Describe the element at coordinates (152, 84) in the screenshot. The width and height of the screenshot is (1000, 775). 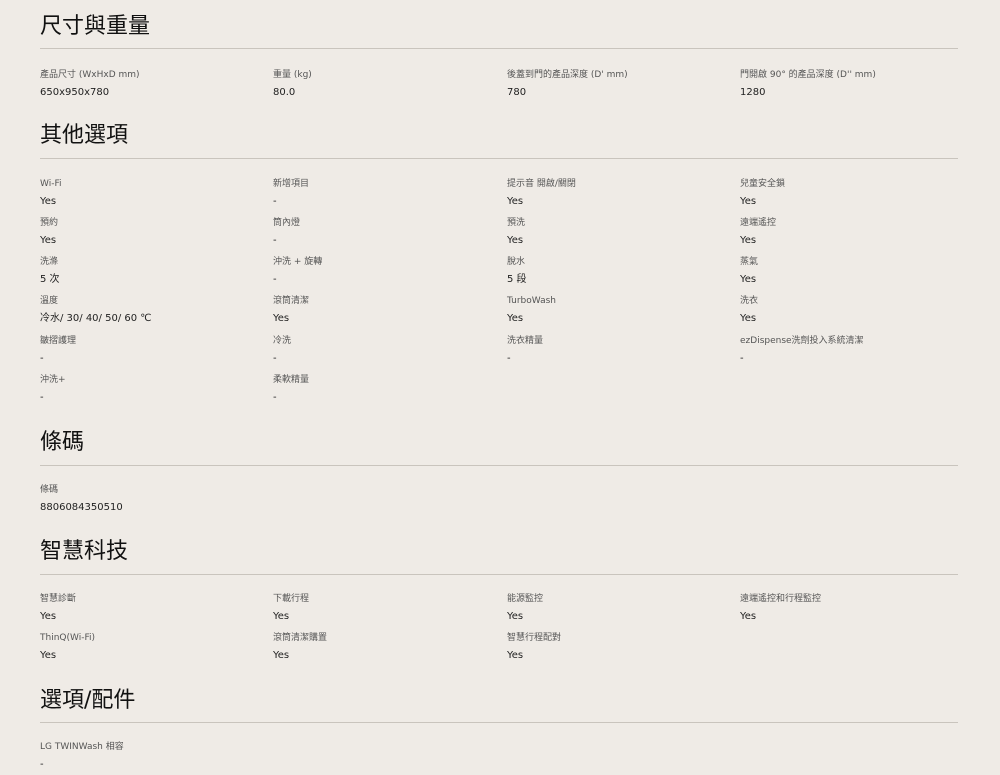
I see `spec-item: 產品尺寸 (WxHxD mm) 650x950x780` at that location.